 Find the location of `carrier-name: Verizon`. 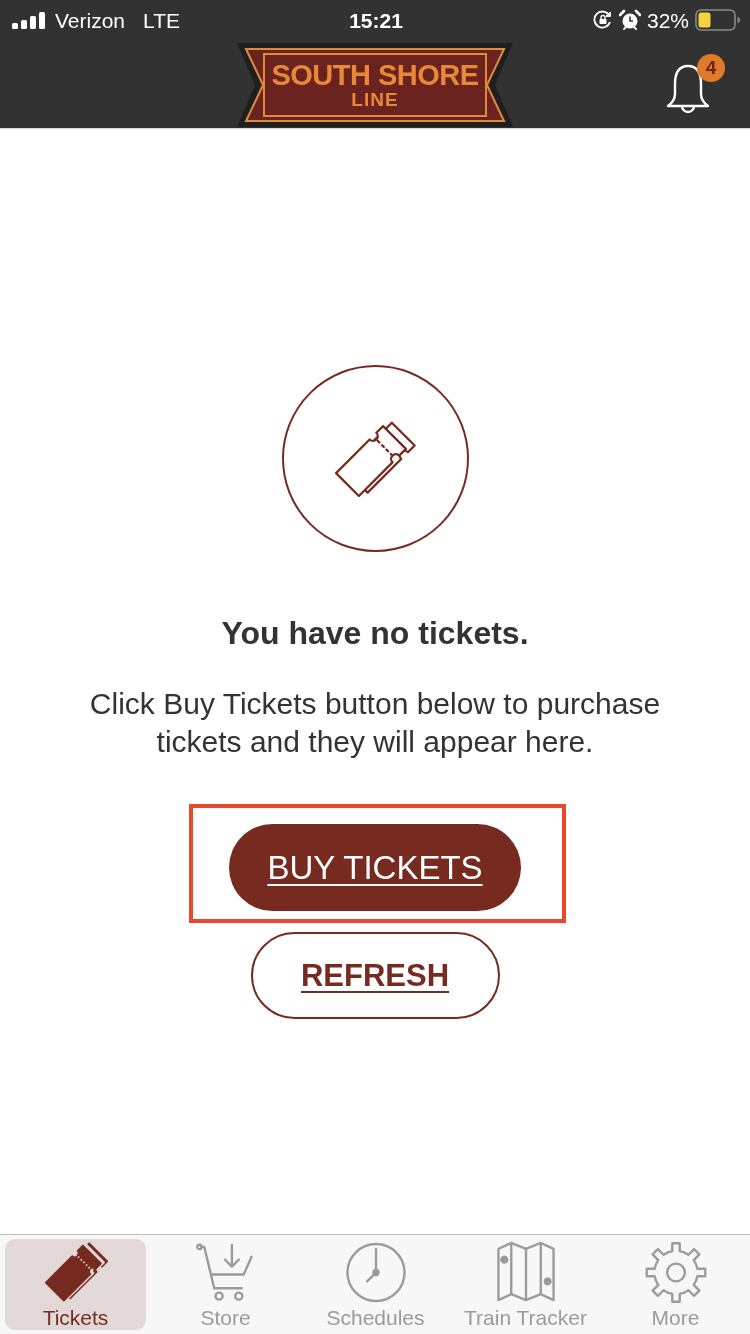

carrier-name: Verizon is located at coordinates (90, 20).